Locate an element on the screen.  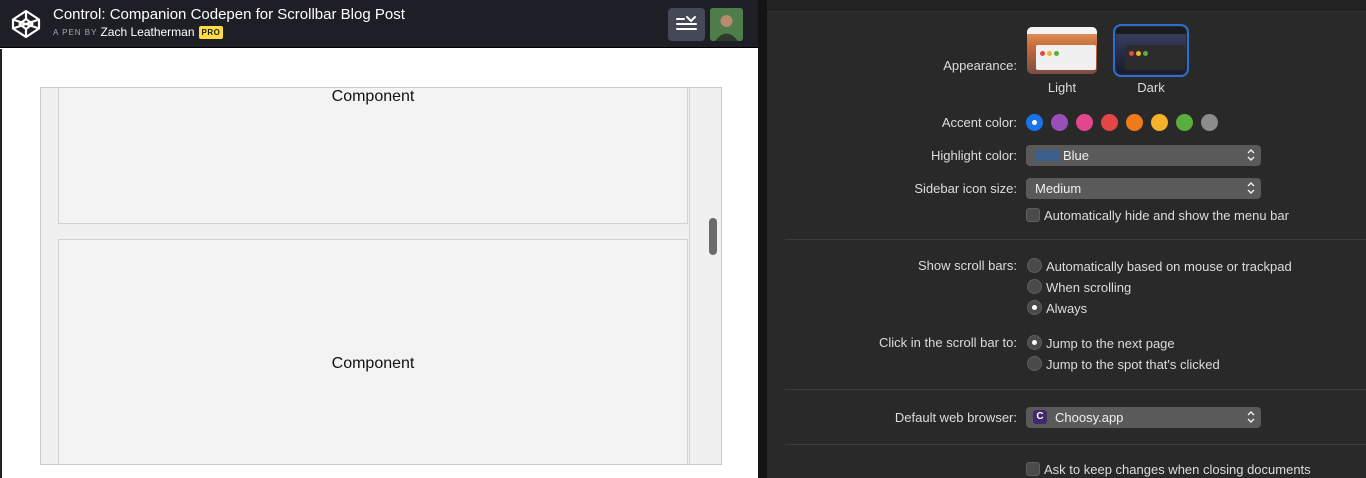
view-toggle-icon is located at coordinates (686, 23).